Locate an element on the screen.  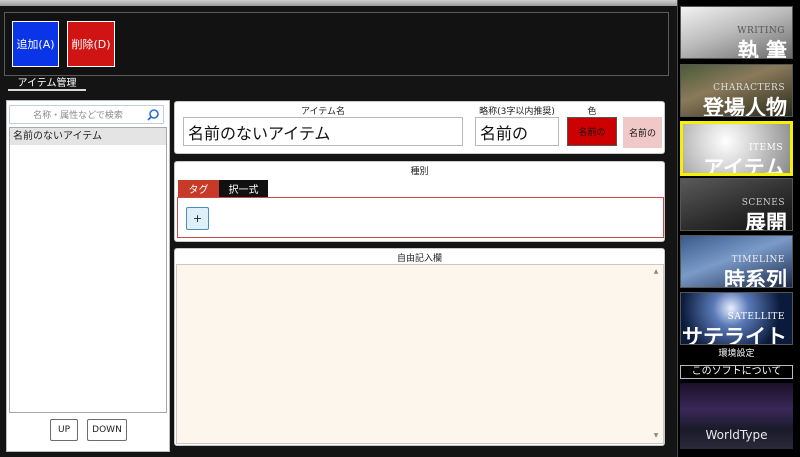
tab-single-choice: 択一式 is located at coordinates (243, 188).